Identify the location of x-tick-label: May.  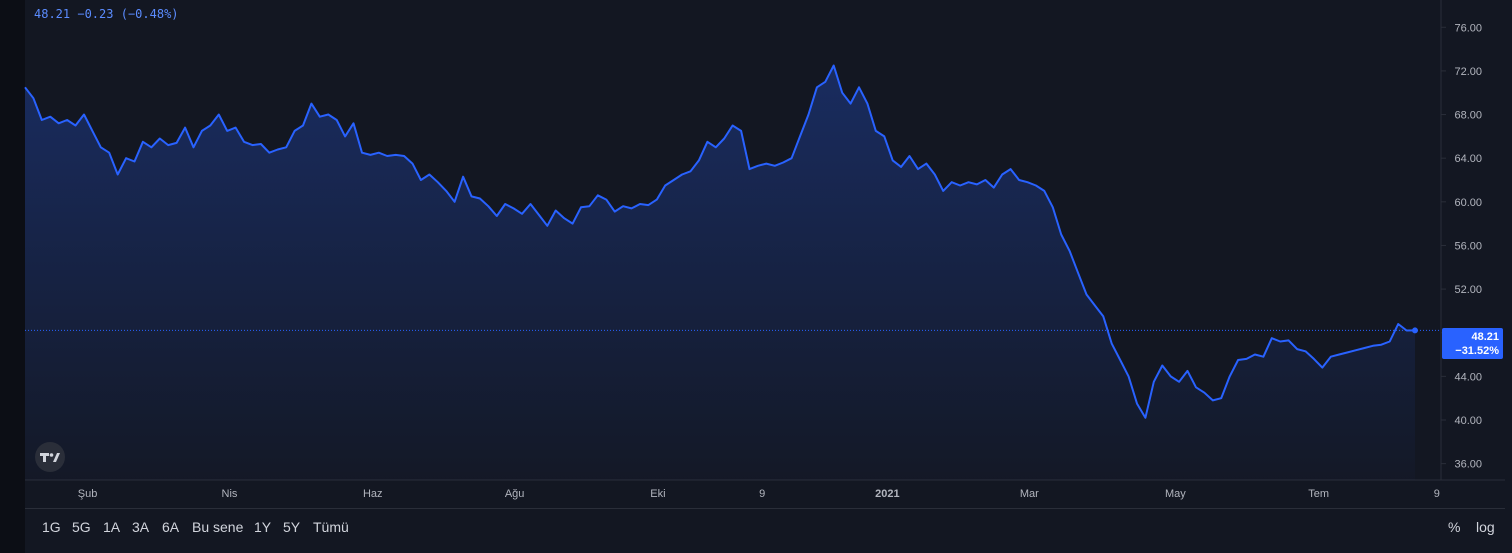
(1175, 494).